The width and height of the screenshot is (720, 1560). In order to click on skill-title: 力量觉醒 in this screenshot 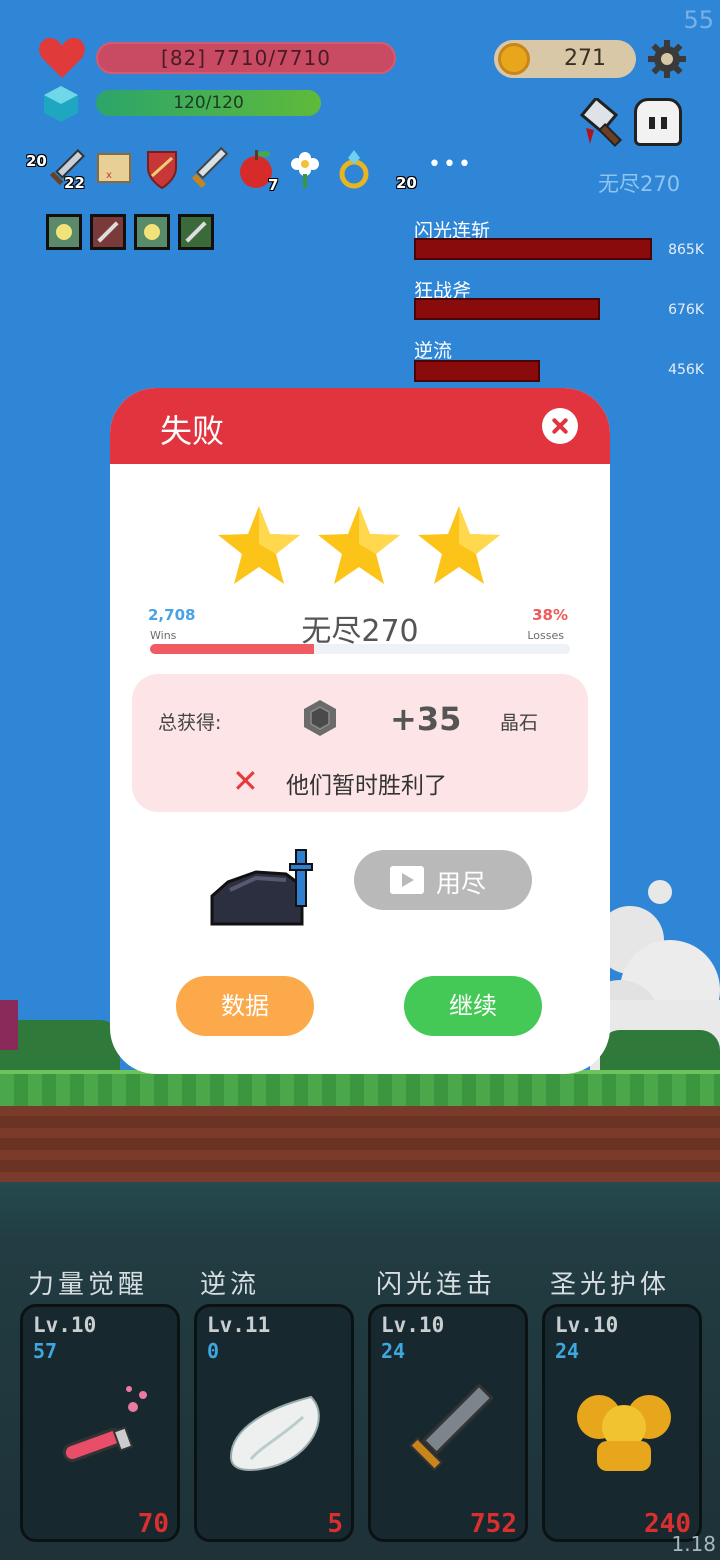, I will do `click(88, 1285)`.